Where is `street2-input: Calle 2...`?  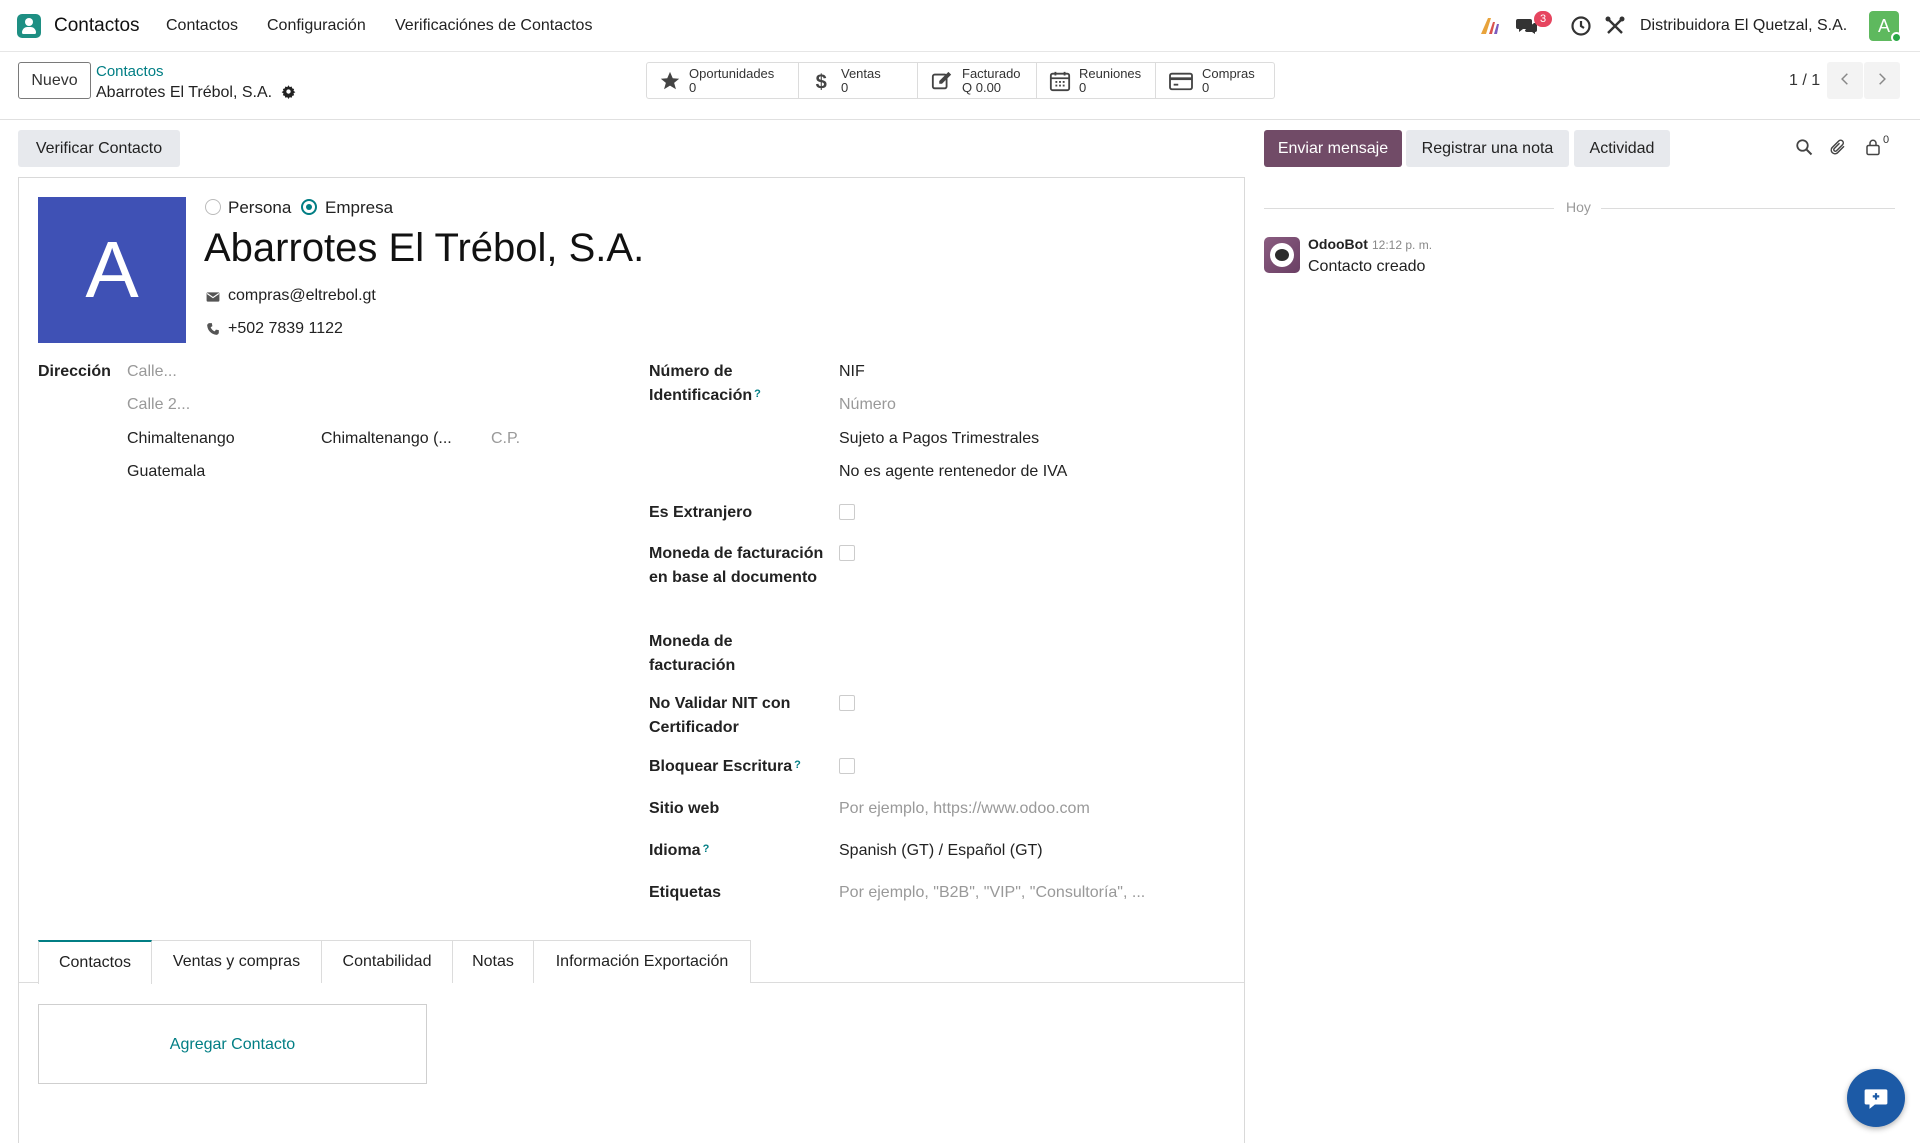
street2-input: Calle 2... is located at coordinates (158, 405).